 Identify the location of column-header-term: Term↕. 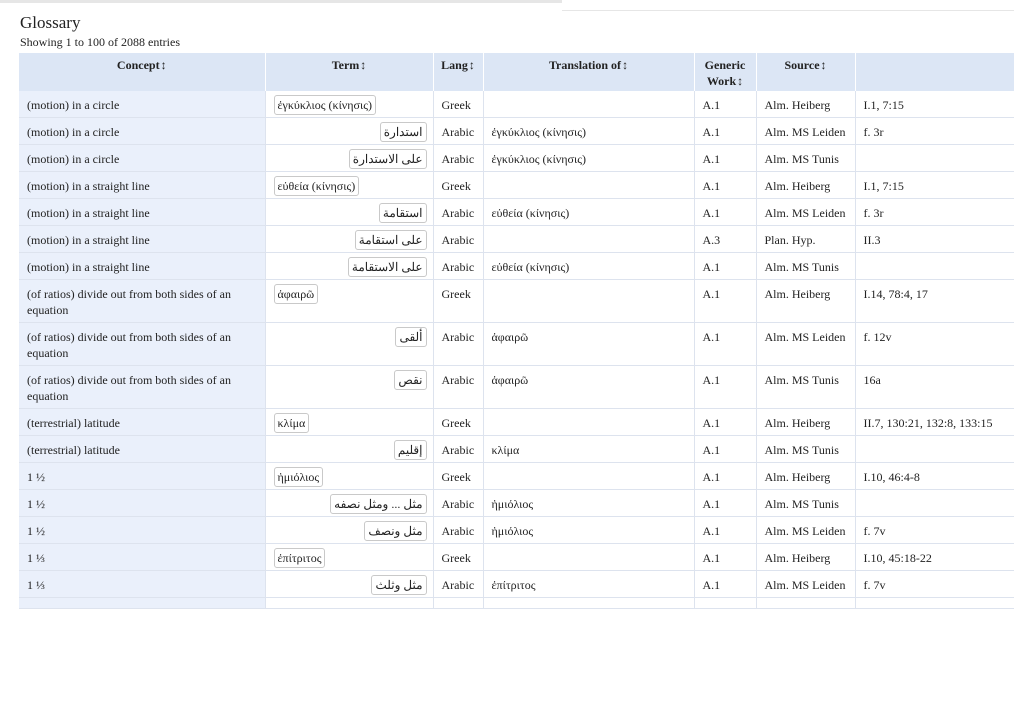
(349, 72).